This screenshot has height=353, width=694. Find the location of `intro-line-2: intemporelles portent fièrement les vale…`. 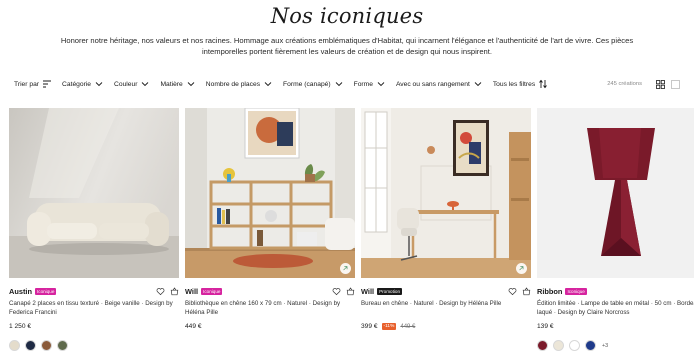

intro-line-2: intemporelles portent fièrement les vale… is located at coordinates (347, 51).